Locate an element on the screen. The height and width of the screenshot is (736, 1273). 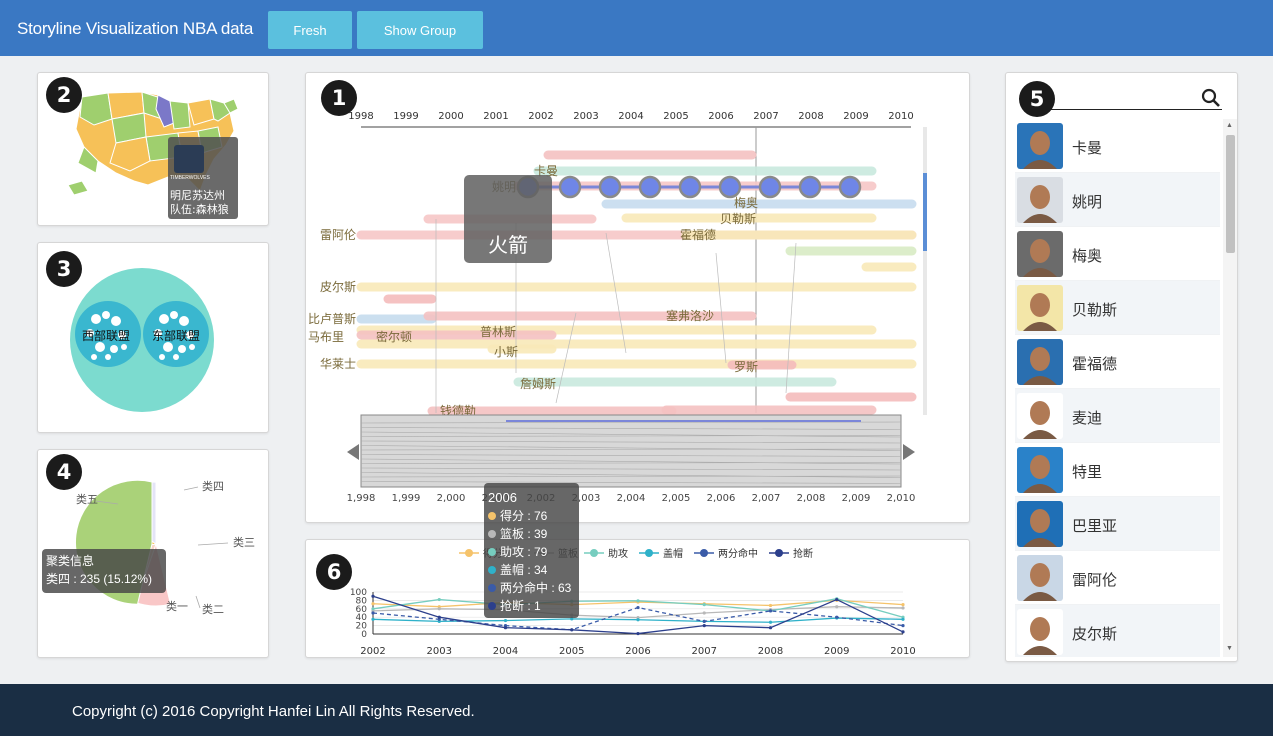
storyline-year-label: 1999 is located at coordinates (405, 116).